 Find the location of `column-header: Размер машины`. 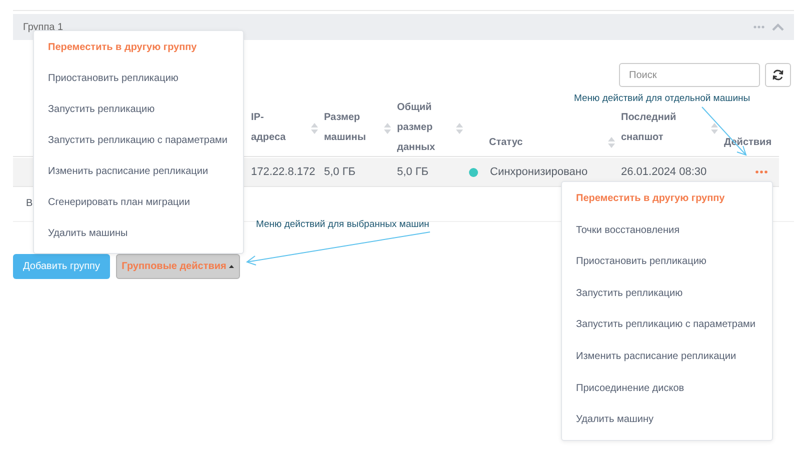

column-header: Размер машины is located at coordinates (360, 128).